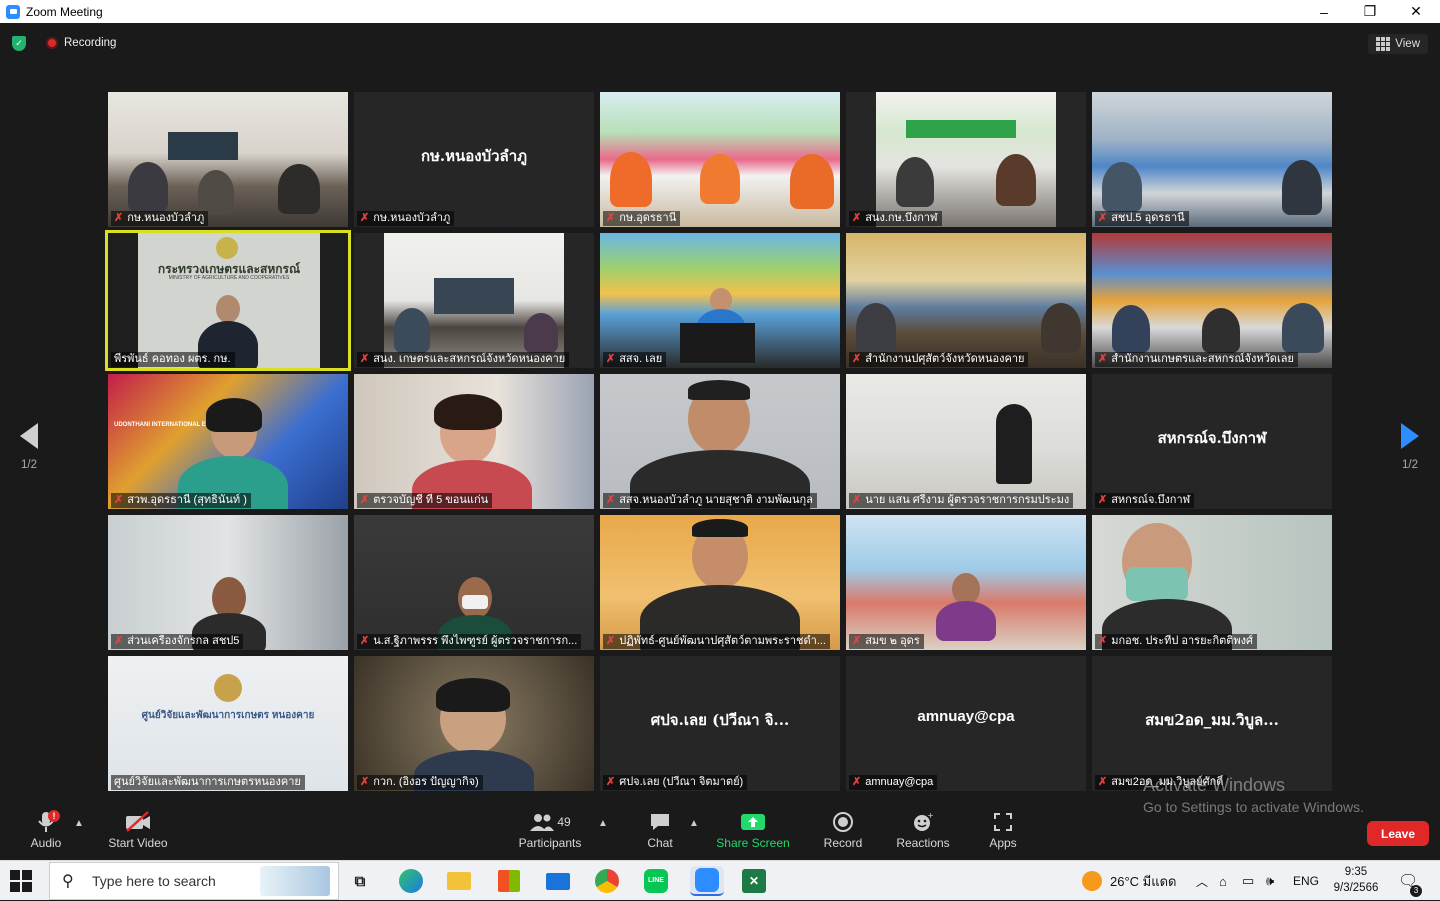 The height and width of the screenshot is (901, 1440). What do you see at coordinates (720, 300) in the screenshot?
I see `video-tile: ✗ สสจ. เลย` at bounding box center [720, 300].